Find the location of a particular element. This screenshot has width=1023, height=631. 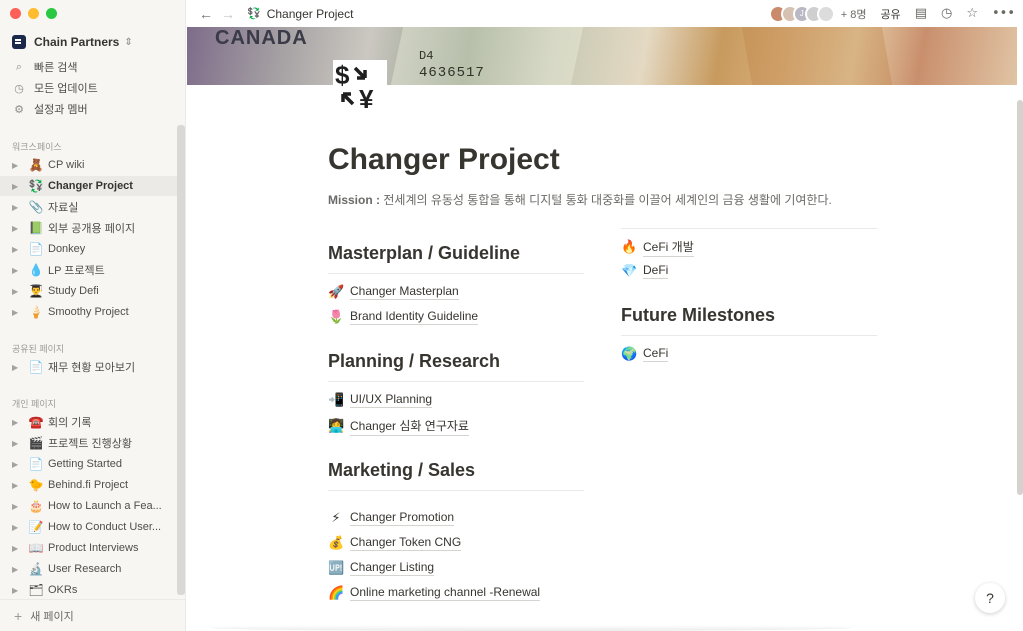

sidebar-item-getting-started: ▶ 📄 Getting Started is located at coordinates (88, 464).